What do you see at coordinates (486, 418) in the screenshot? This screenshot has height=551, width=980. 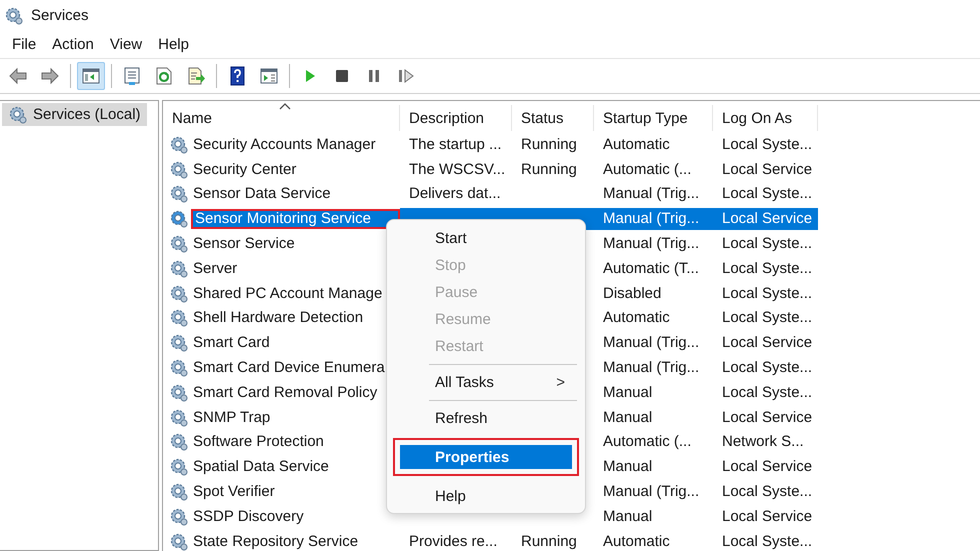 I see `menu-item: Refresh` at bounding box center [486, 418].